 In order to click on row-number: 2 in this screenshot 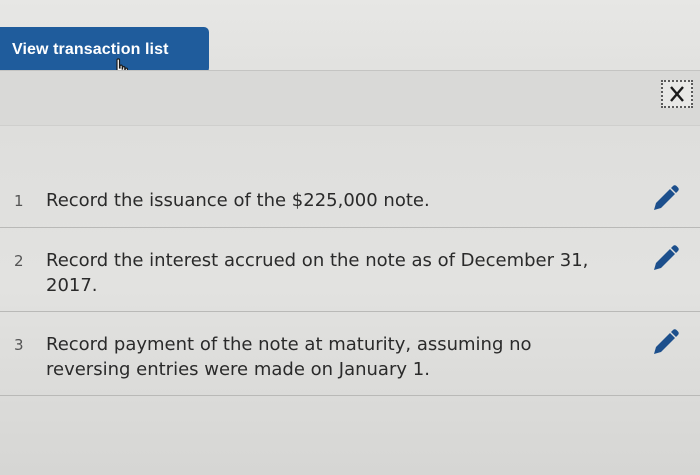, I will do `click(19, 261)`.